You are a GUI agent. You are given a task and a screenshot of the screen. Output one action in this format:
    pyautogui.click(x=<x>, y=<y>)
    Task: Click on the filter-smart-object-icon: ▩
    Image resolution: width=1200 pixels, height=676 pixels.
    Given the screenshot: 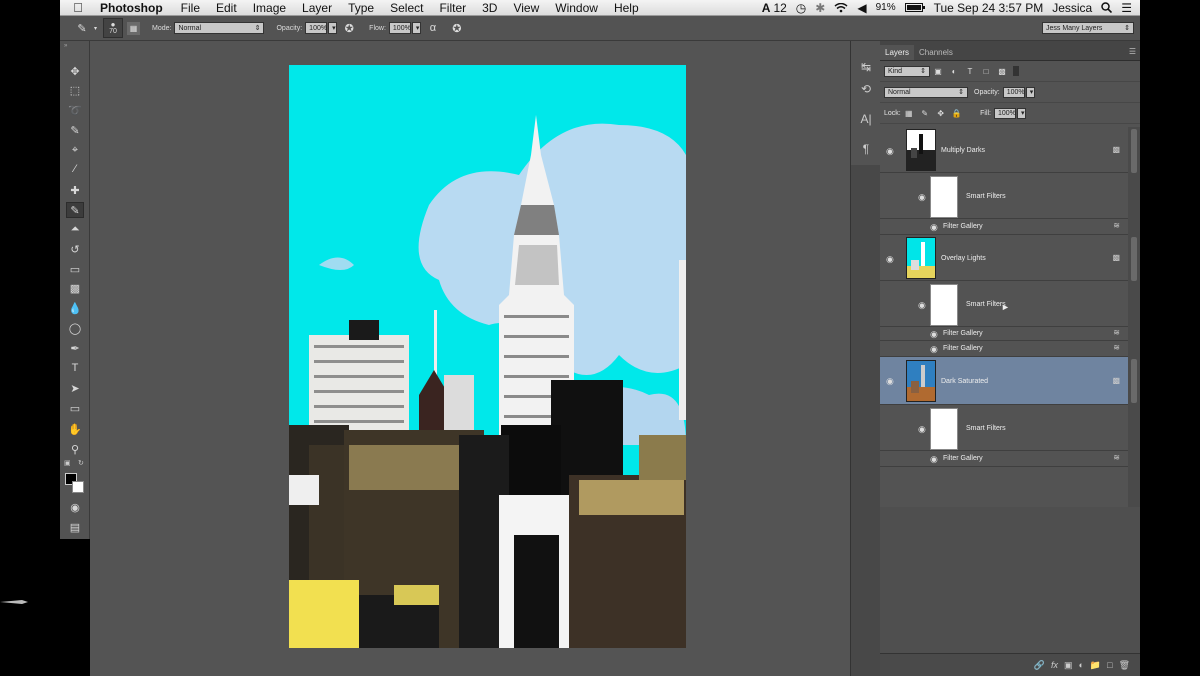 What is the action you would take?
    pyautogui.click(x=1002, y=71)
    